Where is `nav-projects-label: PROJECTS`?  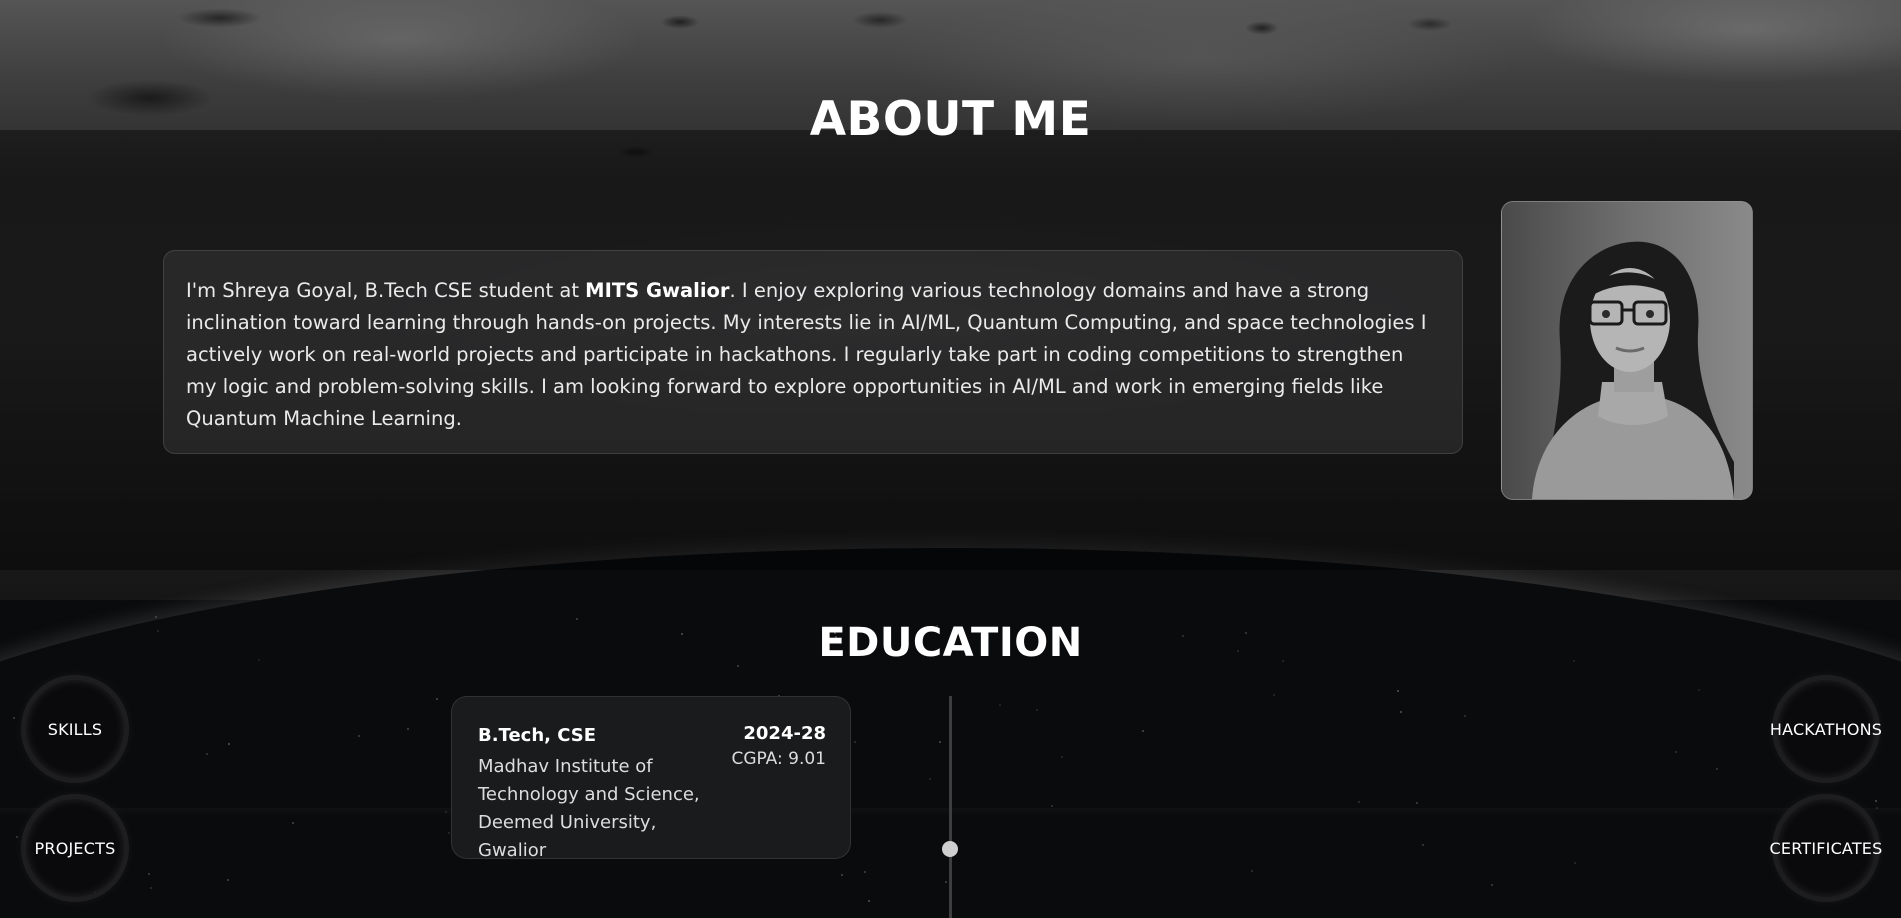 nav-projects-label: PROJECTS is located at coordinates (75, 848).